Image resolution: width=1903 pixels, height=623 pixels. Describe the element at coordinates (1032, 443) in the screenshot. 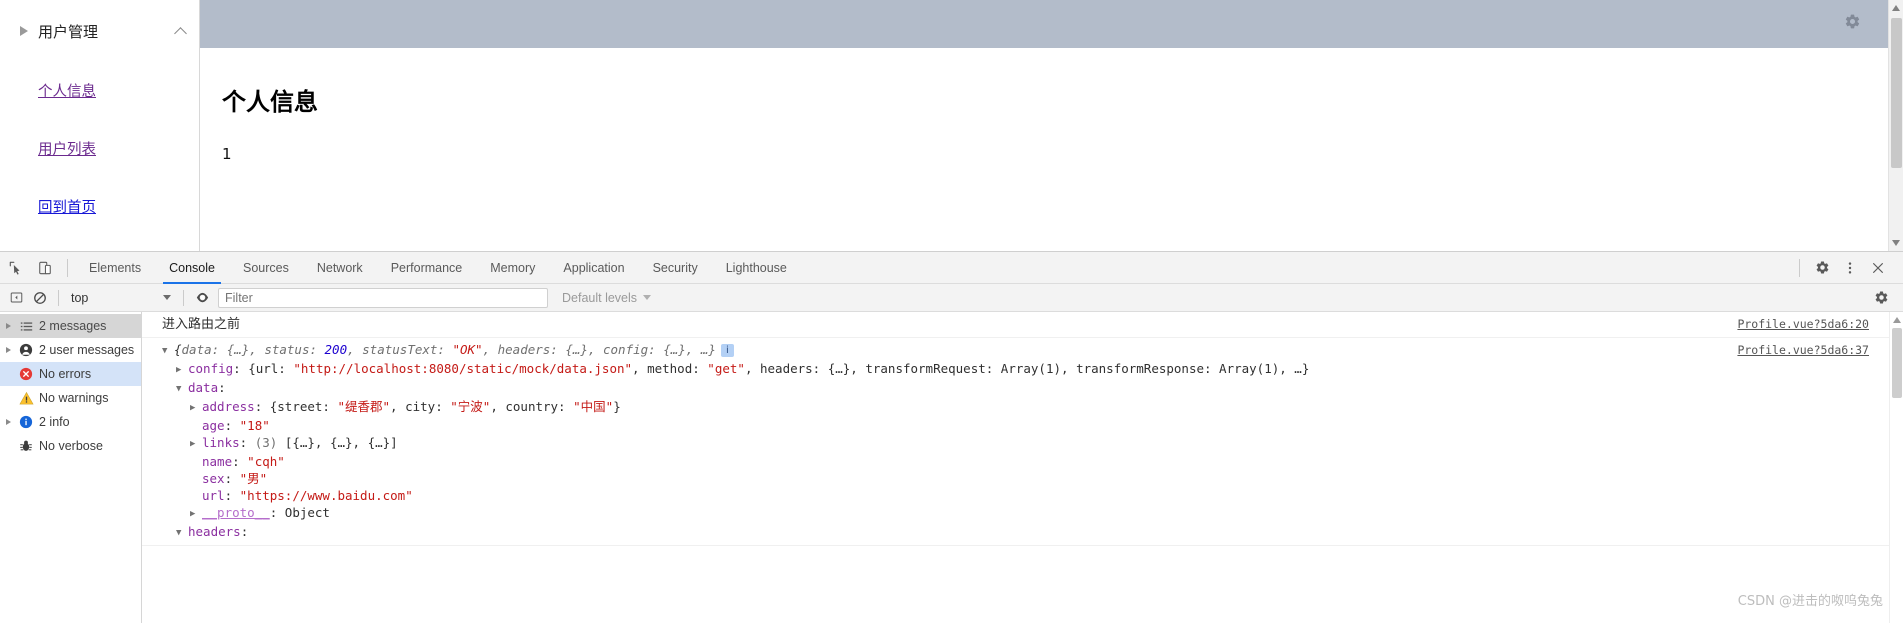

I see `object-prop-links: ▶ links: (3) [{…}, {…}, {…}]` at that location.